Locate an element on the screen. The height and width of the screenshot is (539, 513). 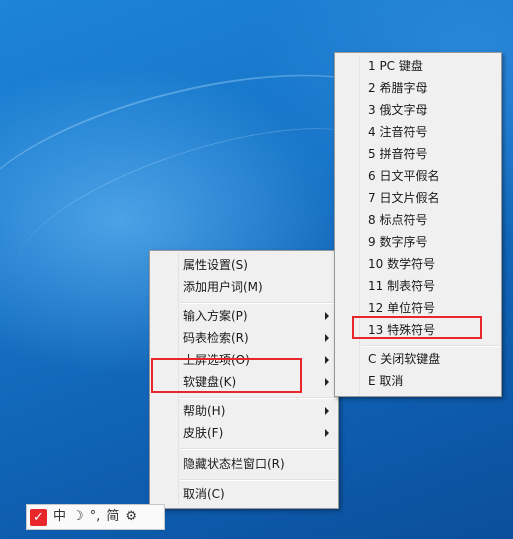
menu-item-help: 帮助(H) is located at coordinates (244, 411).